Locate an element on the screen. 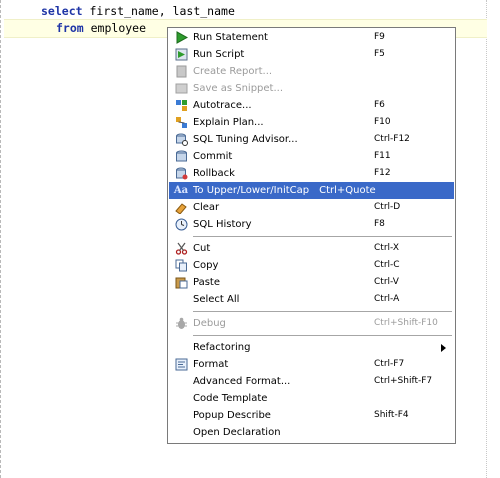  code-text: first_name, last_name is located at coordinates (158, 11).